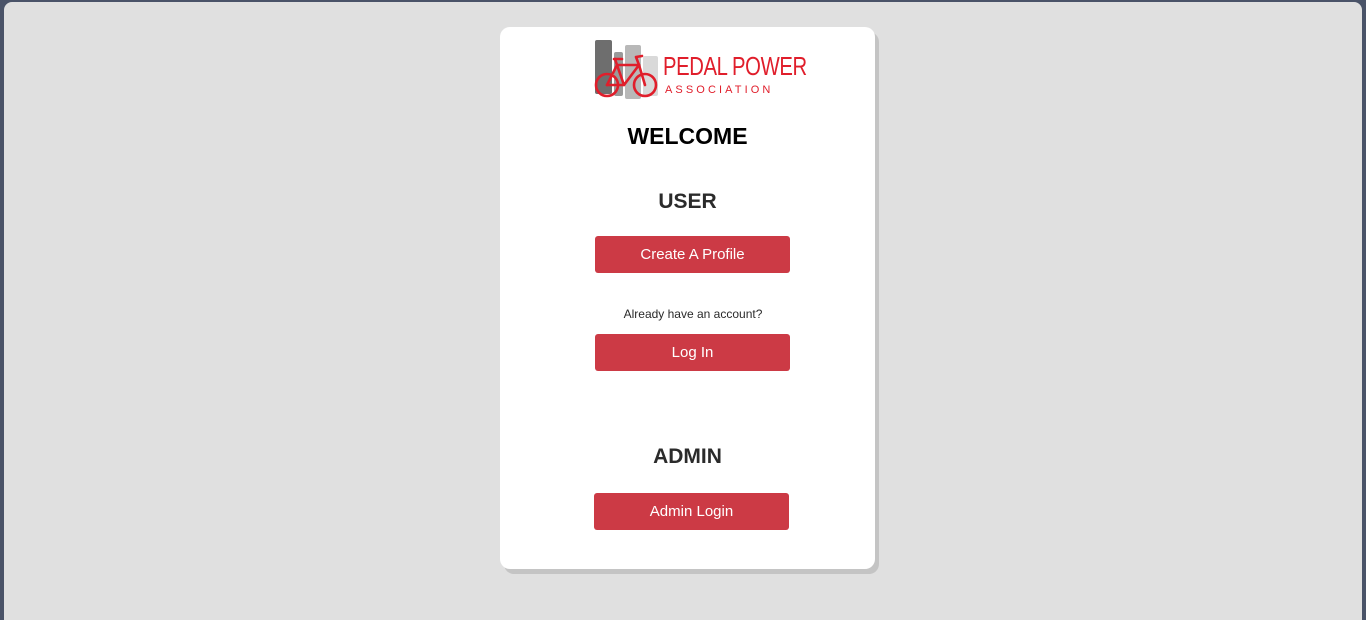 The width and height of the screenshot is (1366, 620). What do you see at coordinates (626, 69) in the screenshot?
I see `bicycle-icon` at bounding box center [626, 69].